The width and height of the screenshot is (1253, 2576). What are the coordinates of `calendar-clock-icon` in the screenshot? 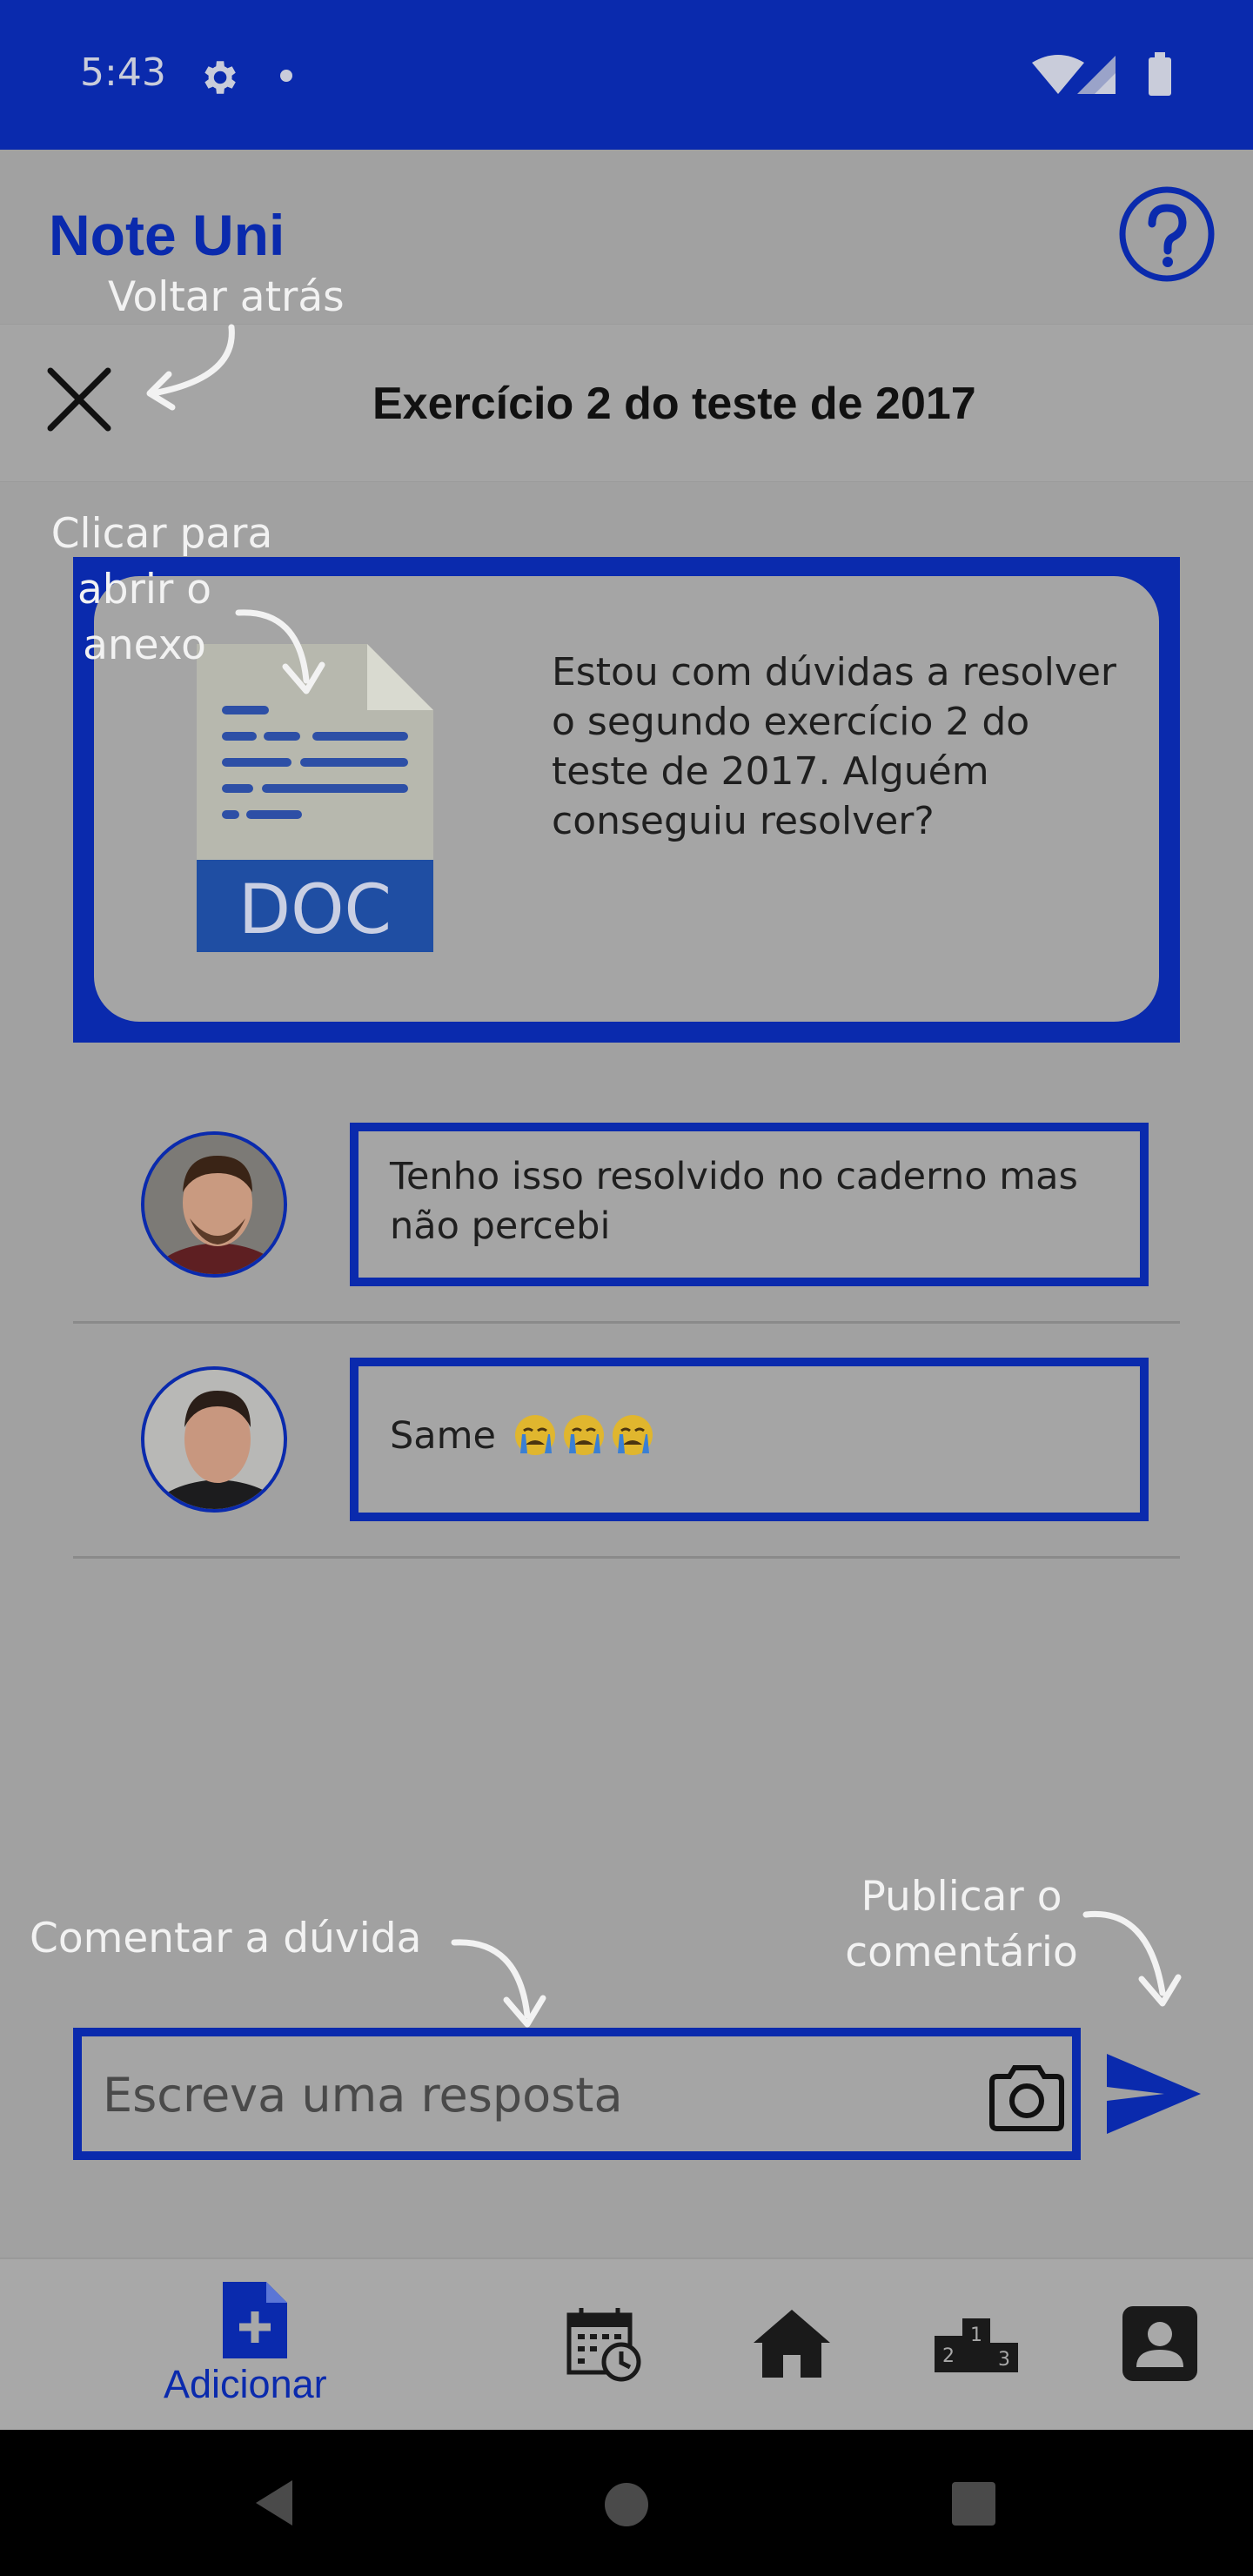 It's located at (603, 2345).